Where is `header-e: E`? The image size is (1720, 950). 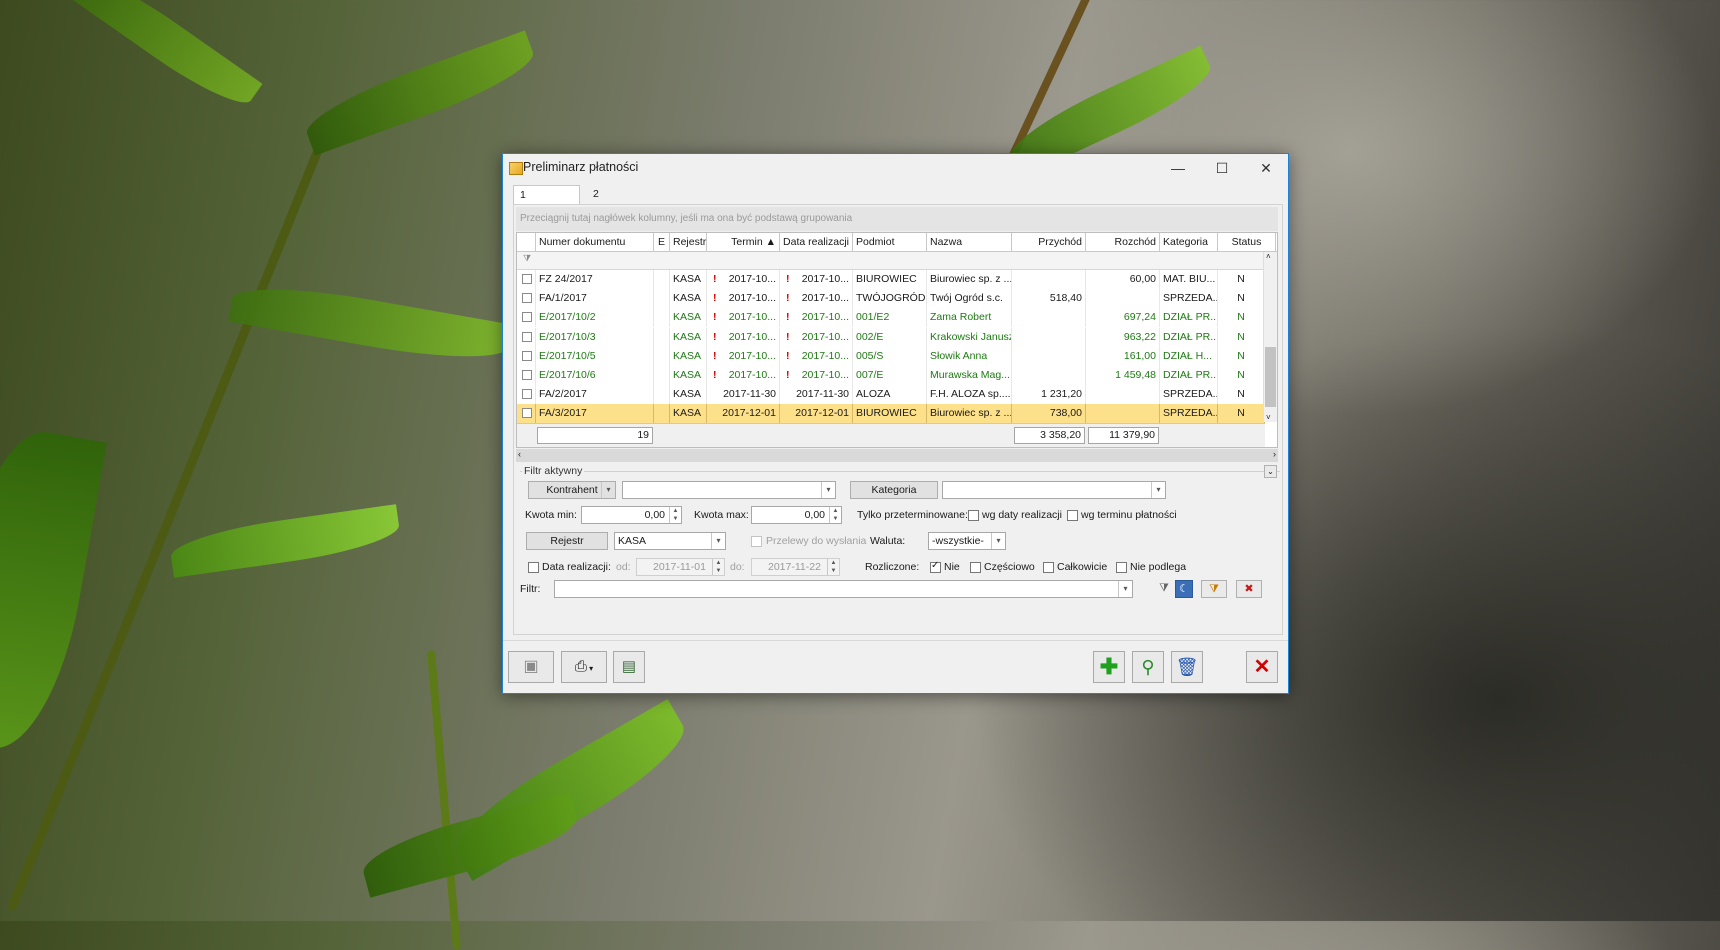 header-e: E is located at coordinates (662, 242).